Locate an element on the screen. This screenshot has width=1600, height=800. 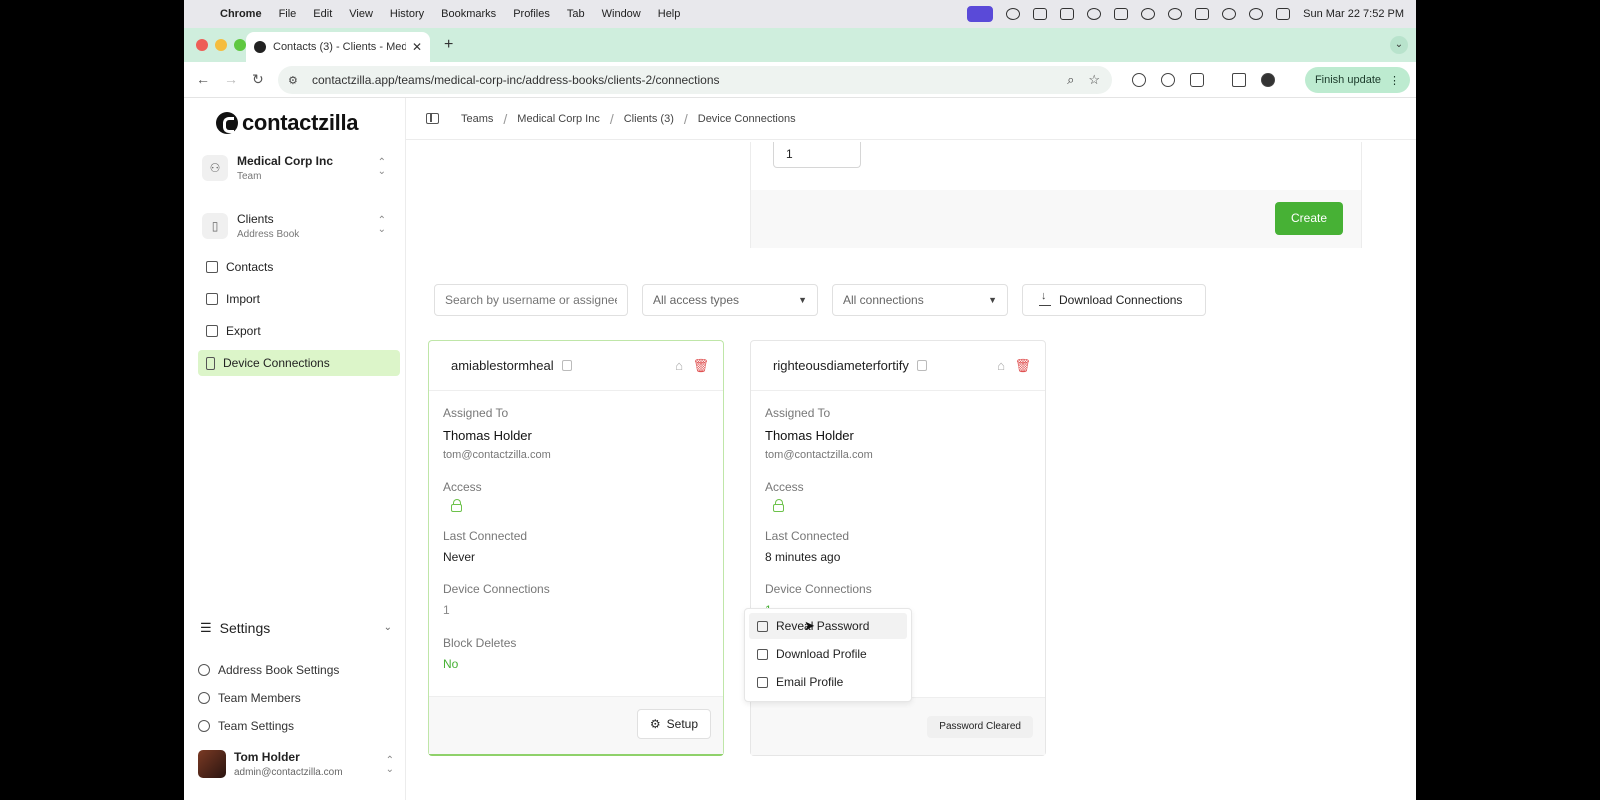
extensions-puzzle-icon is located at coordinates (1197, 80).